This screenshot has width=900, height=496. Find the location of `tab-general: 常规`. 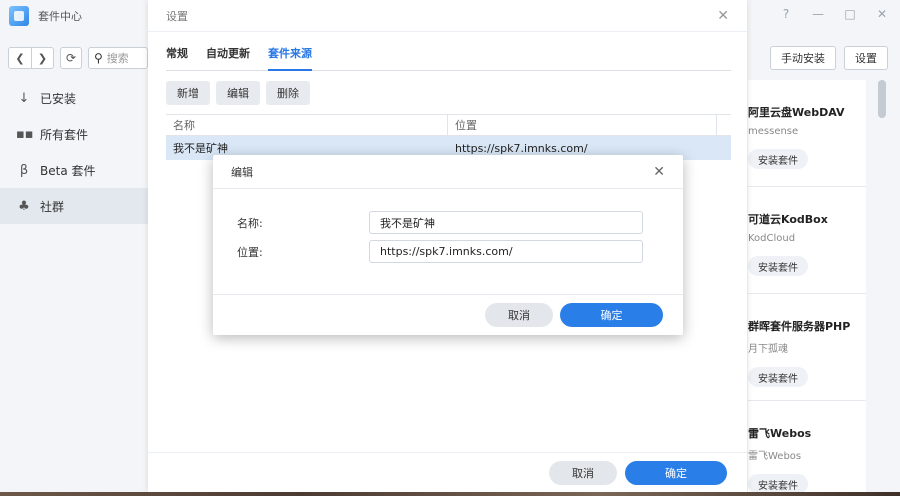

tab-general: 常规 is located at coordinates (177, 58).